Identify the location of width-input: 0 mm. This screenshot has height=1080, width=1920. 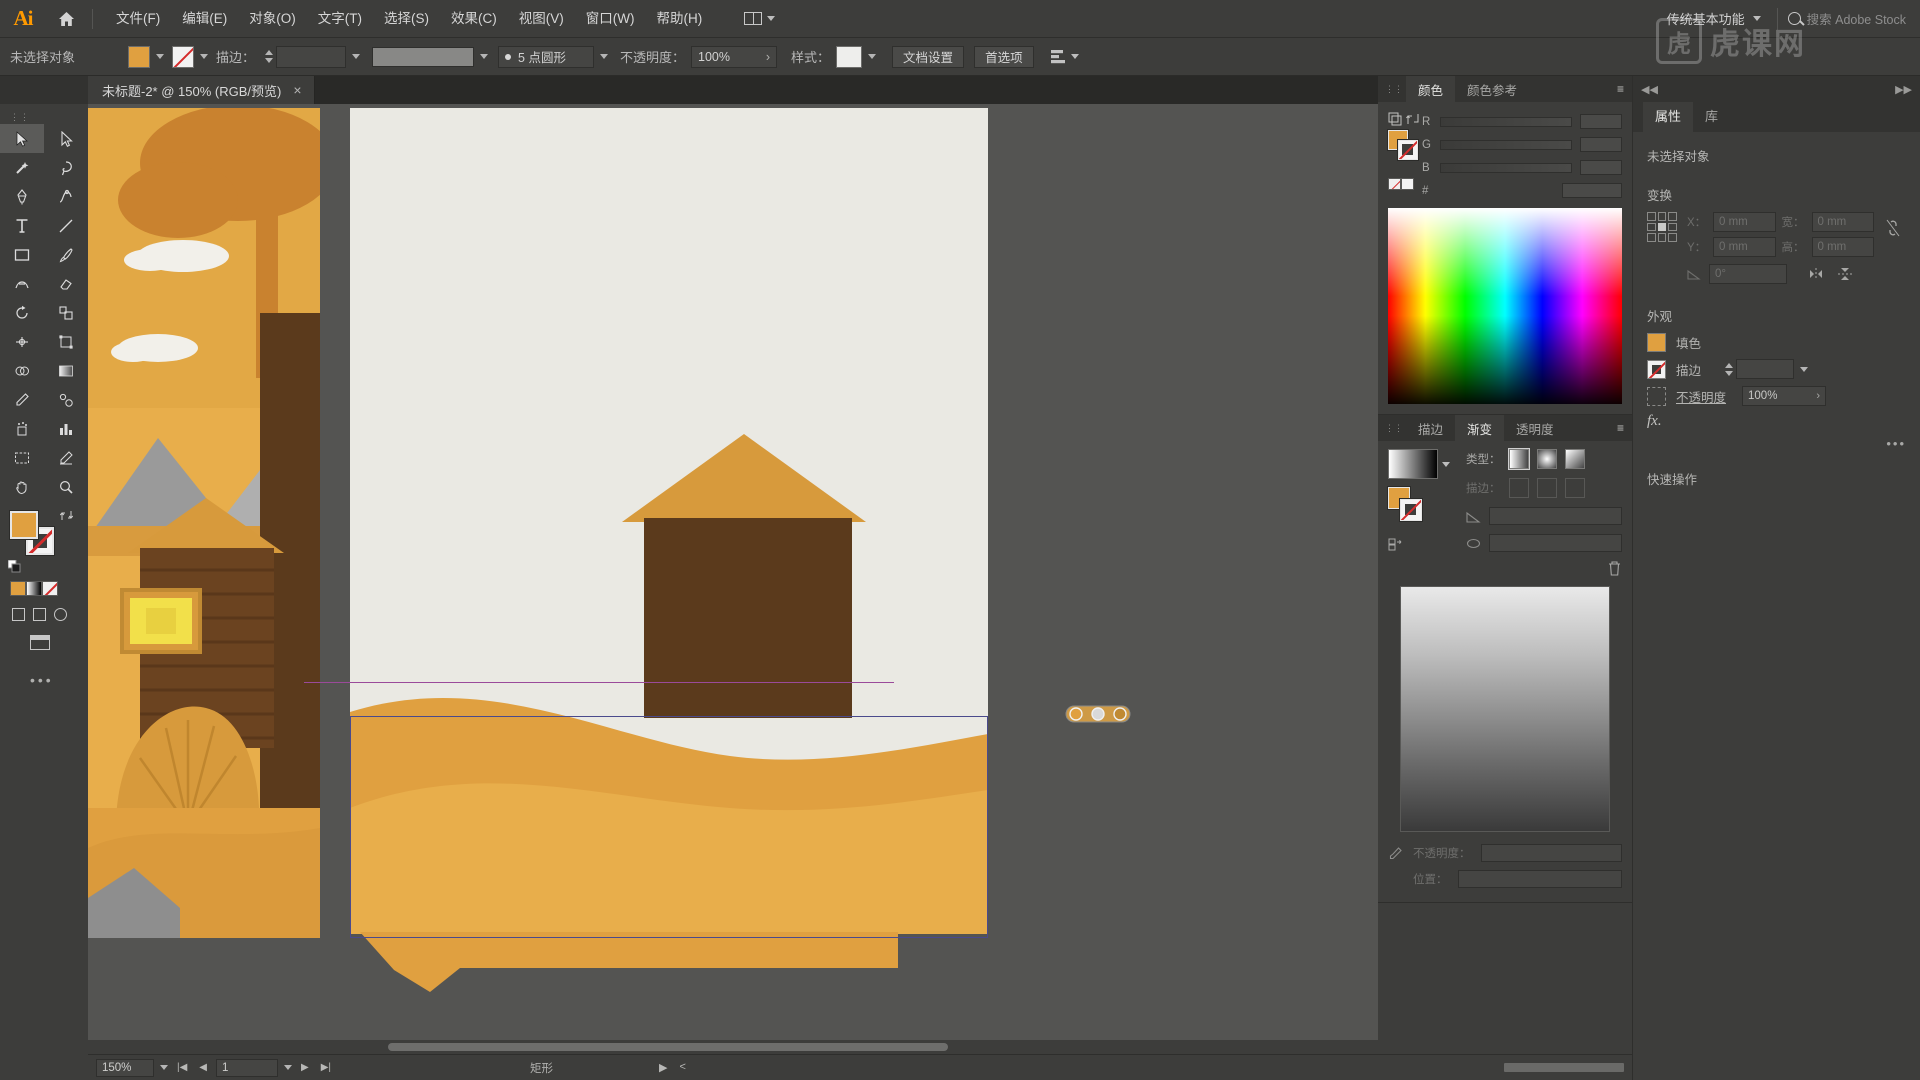
(1842, 222).